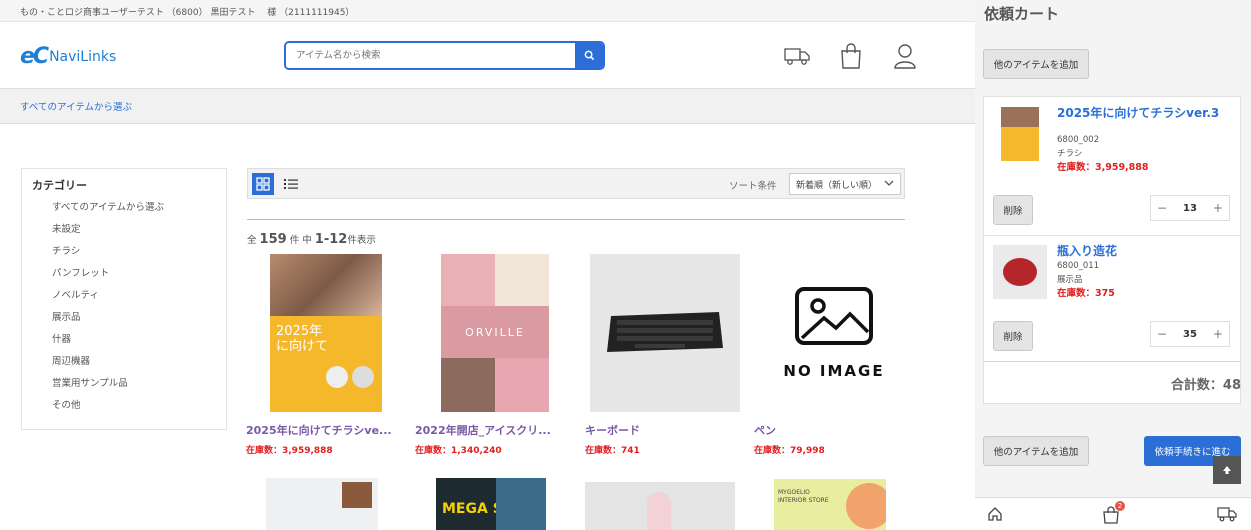 The height and width of the screenshot is (530, 1251). Describe the element at coordinates (1227, 470) in the screenshot. I see `scroll-top-button` at that location.